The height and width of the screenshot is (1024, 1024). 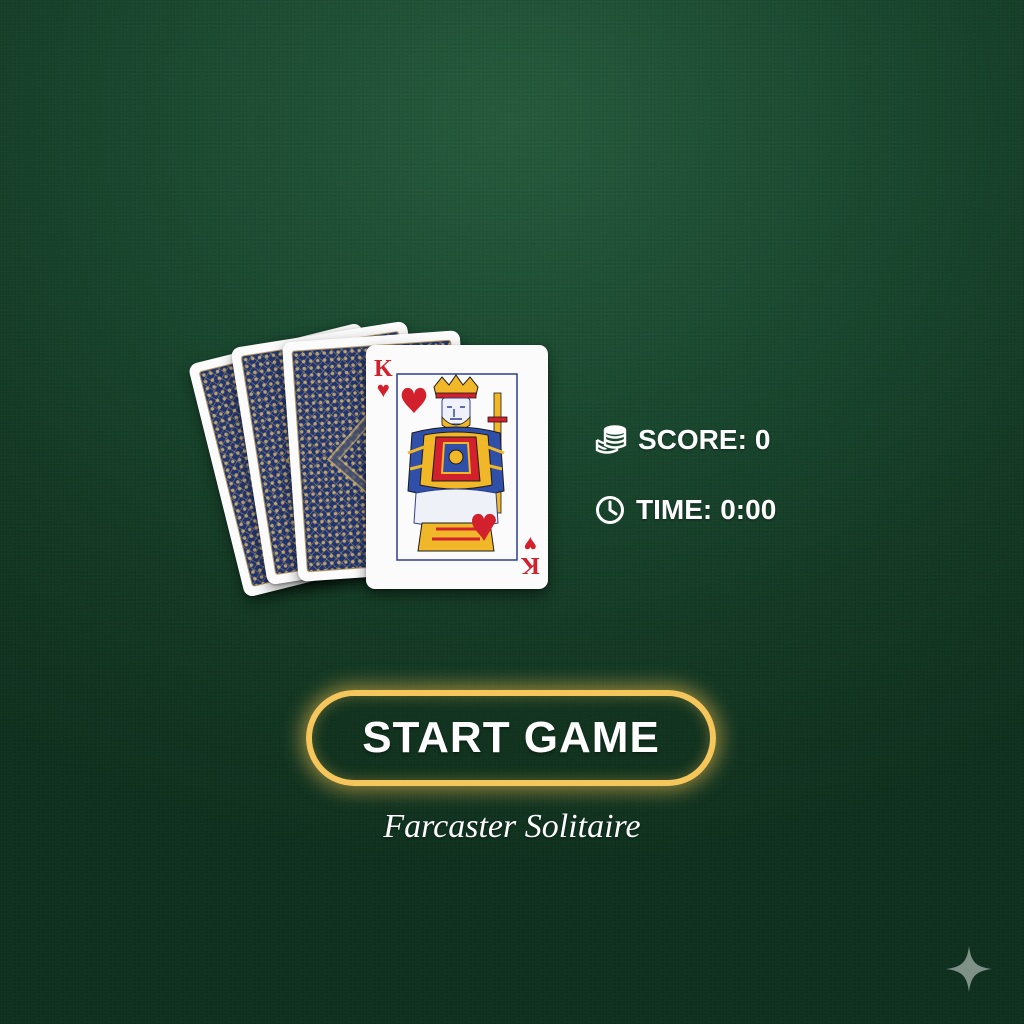 What do you see at coordinates (674, 509) in the screenshot?
I see `time-label: TIME:` at bounding box center [674, 509].